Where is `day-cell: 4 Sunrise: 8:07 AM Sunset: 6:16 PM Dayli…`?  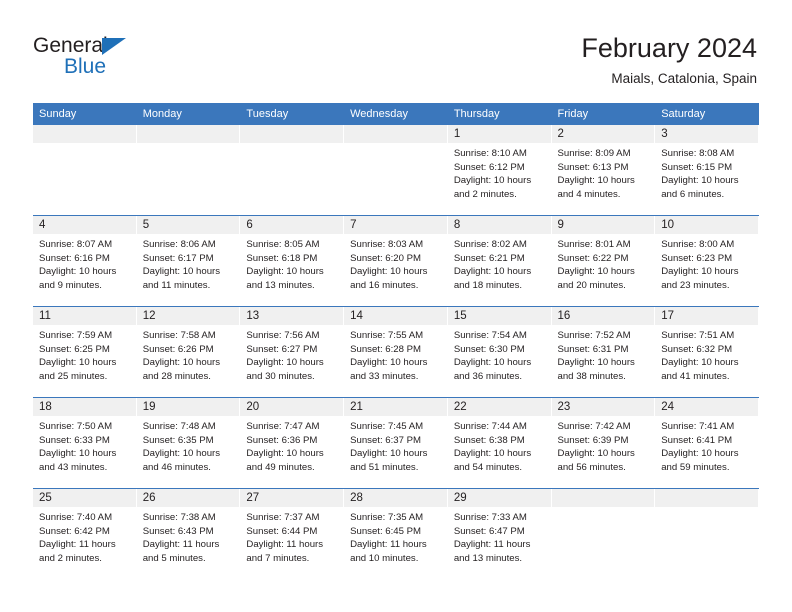
day-cell: 4 Sunrise: 8:07 AM Sunset: 6:16 PM Dayli… is located at coordinates (85, 261).